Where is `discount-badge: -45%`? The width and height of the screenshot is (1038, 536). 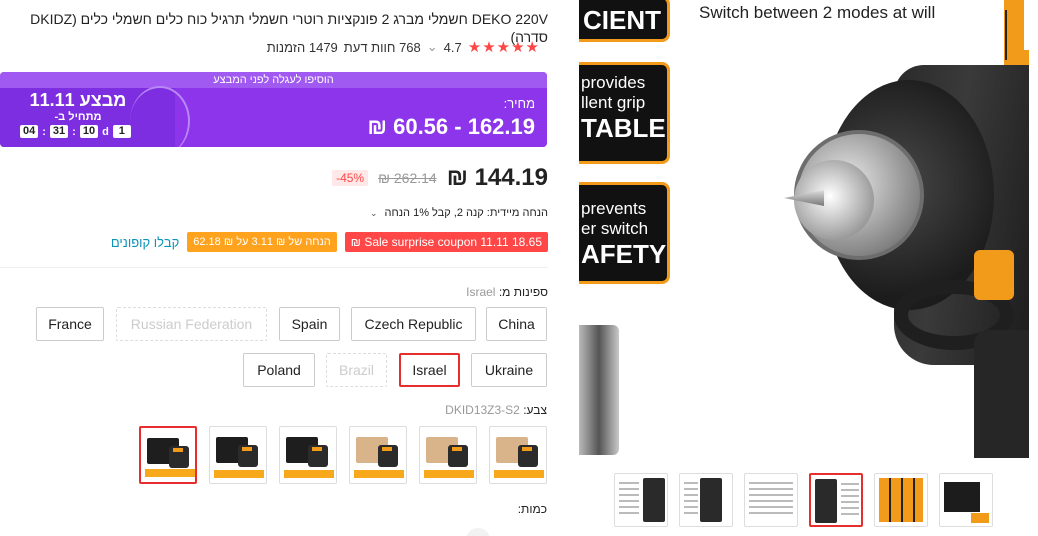
discount-badge: -45% is located at coordinates (350, 178).